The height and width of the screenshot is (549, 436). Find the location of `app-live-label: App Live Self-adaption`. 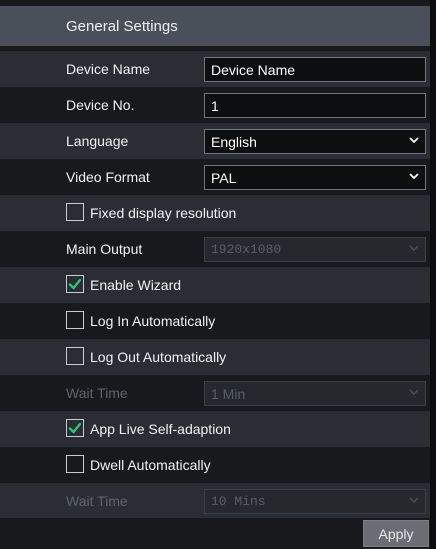

app-live-label: App Live Self-adaption is located at coordinates (160, 429).